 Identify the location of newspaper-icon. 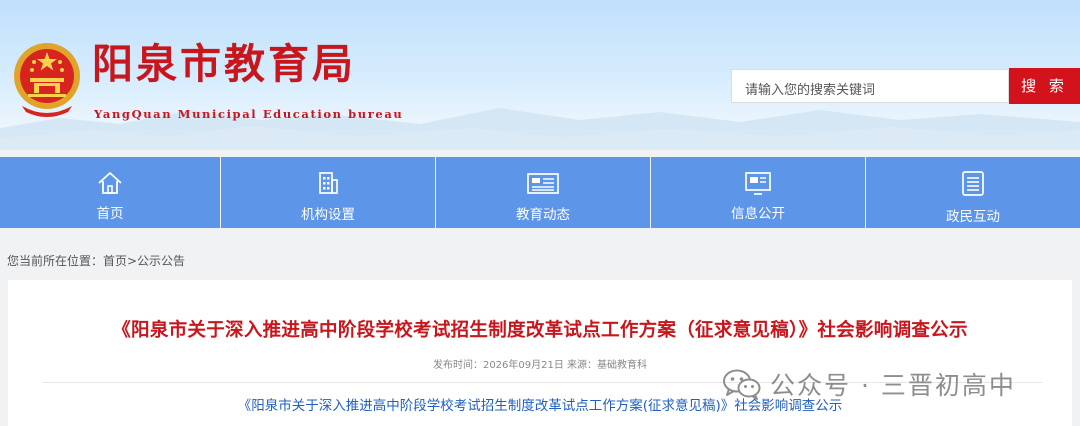
(543, 183).